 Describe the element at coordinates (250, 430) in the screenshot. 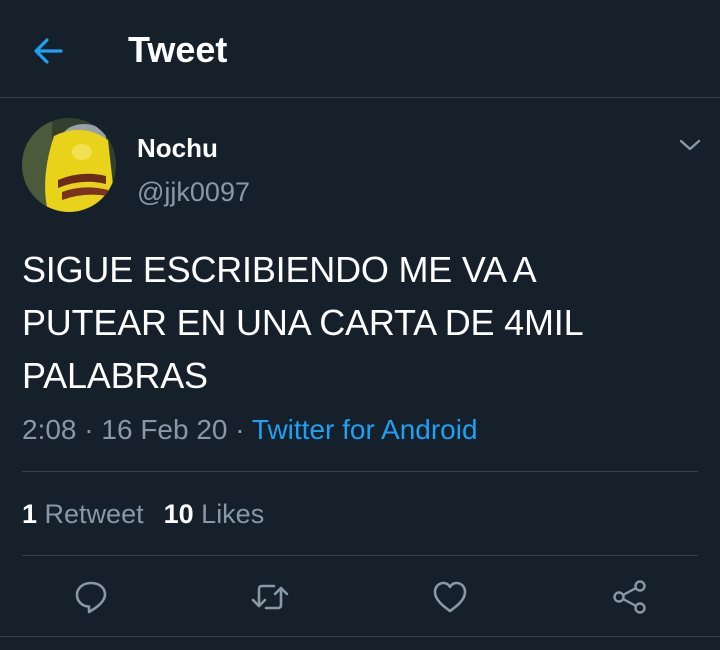

I see `tweet-meta: 2:08 · 16 Feb 20 · Twitter for Android` at that location.